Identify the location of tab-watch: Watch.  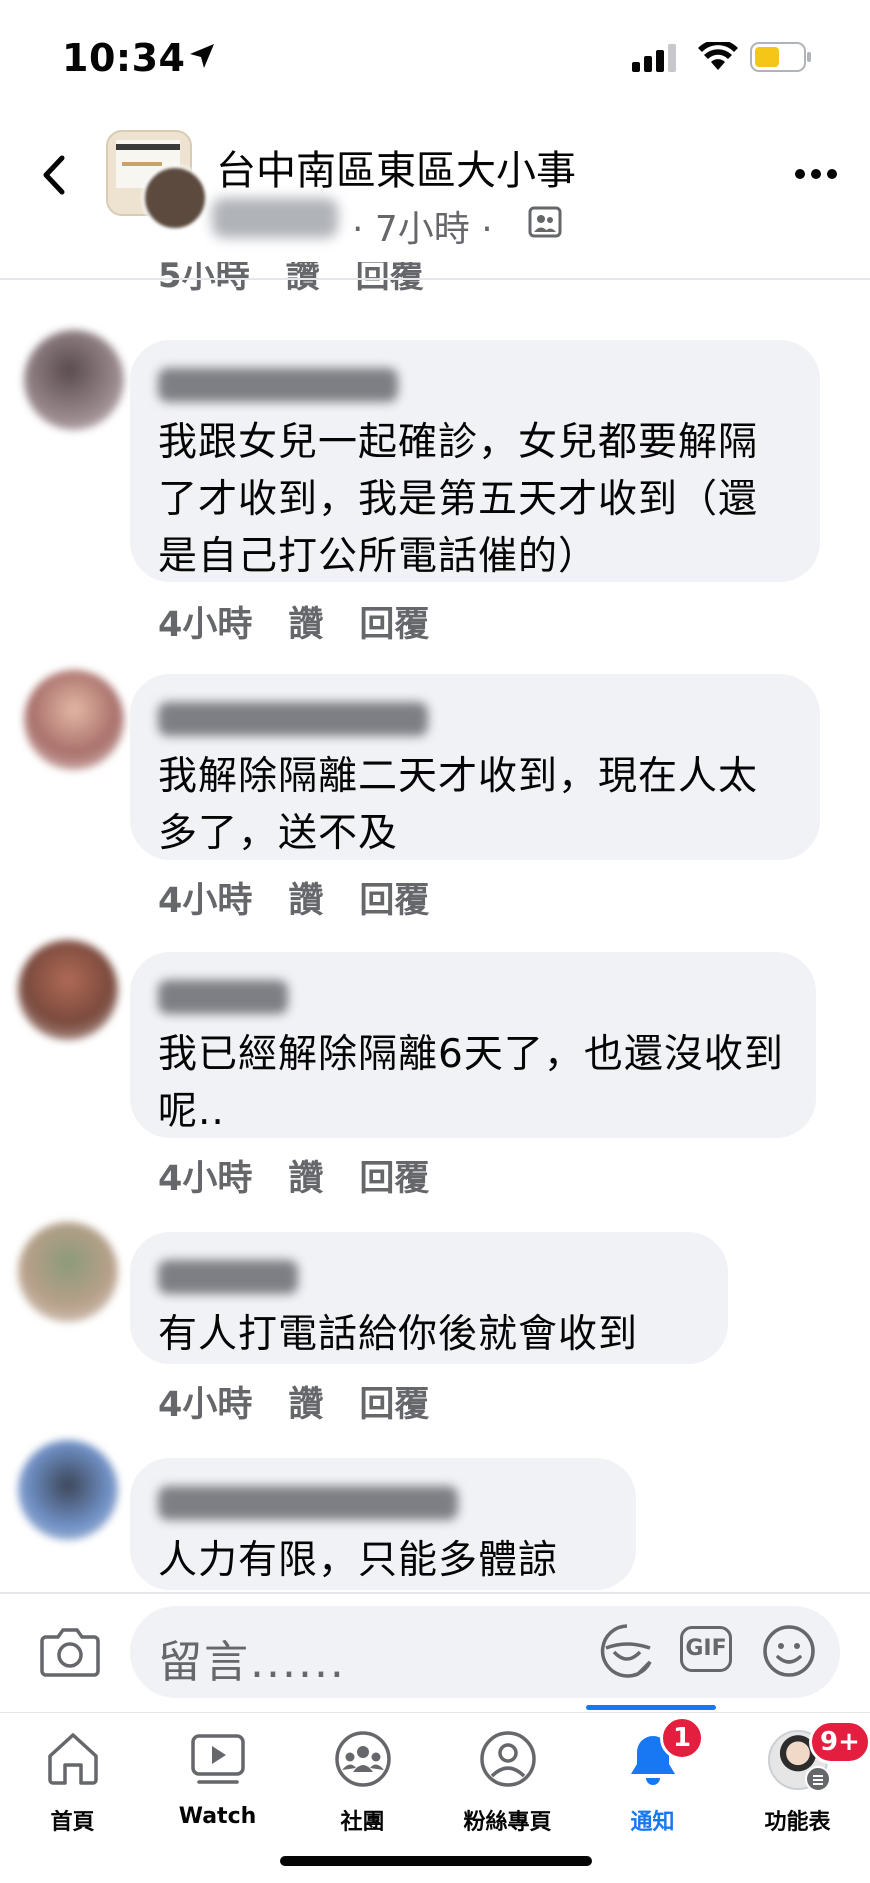
(217, 1778).